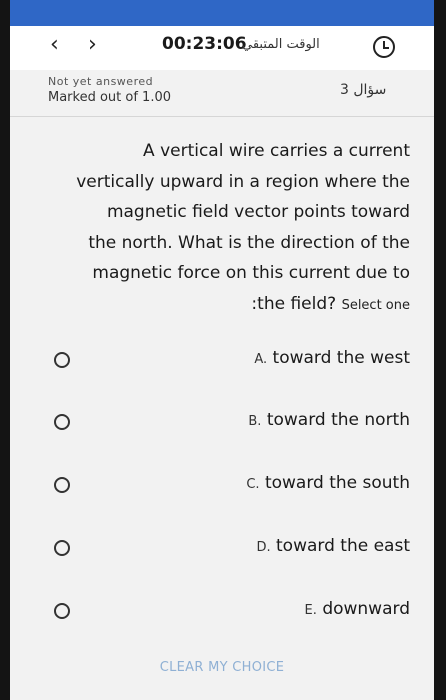 The width and height of the screenshot is (446, 700). What do you see at coordinates (338, 420) in the screenshot?
I see `option-text: toward the north` at bounding box center [338, 420].